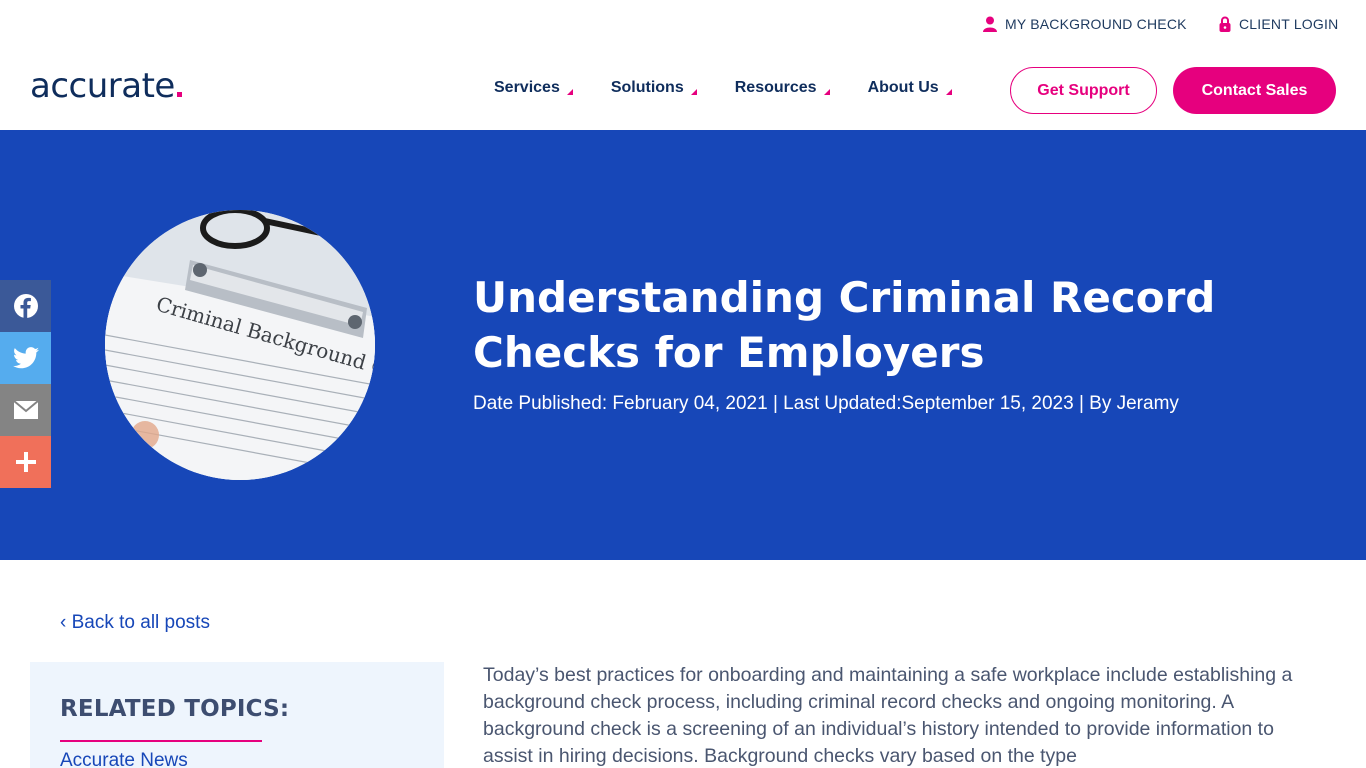  What do you see at coordinates (1096, 24) in the screenshot?
I see `my-background-check-label: MY BACKGROUND CHECK` at bounding box center [1096, 24].